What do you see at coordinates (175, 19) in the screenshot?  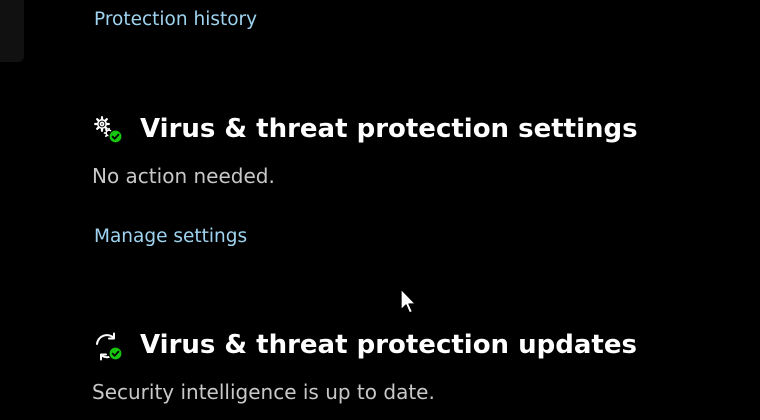 I see `protection-history-link: Protection history` at bounding box center [175, 19].